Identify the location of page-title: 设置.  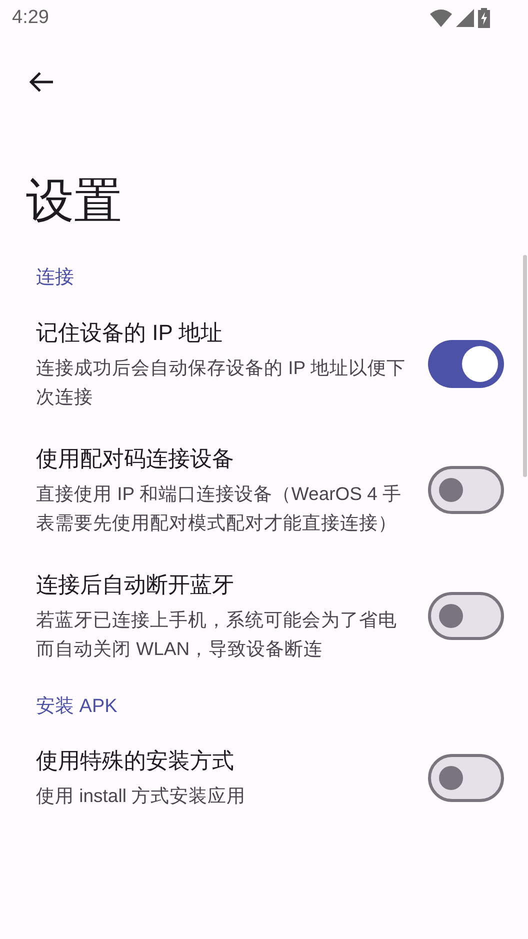
(74, 202).